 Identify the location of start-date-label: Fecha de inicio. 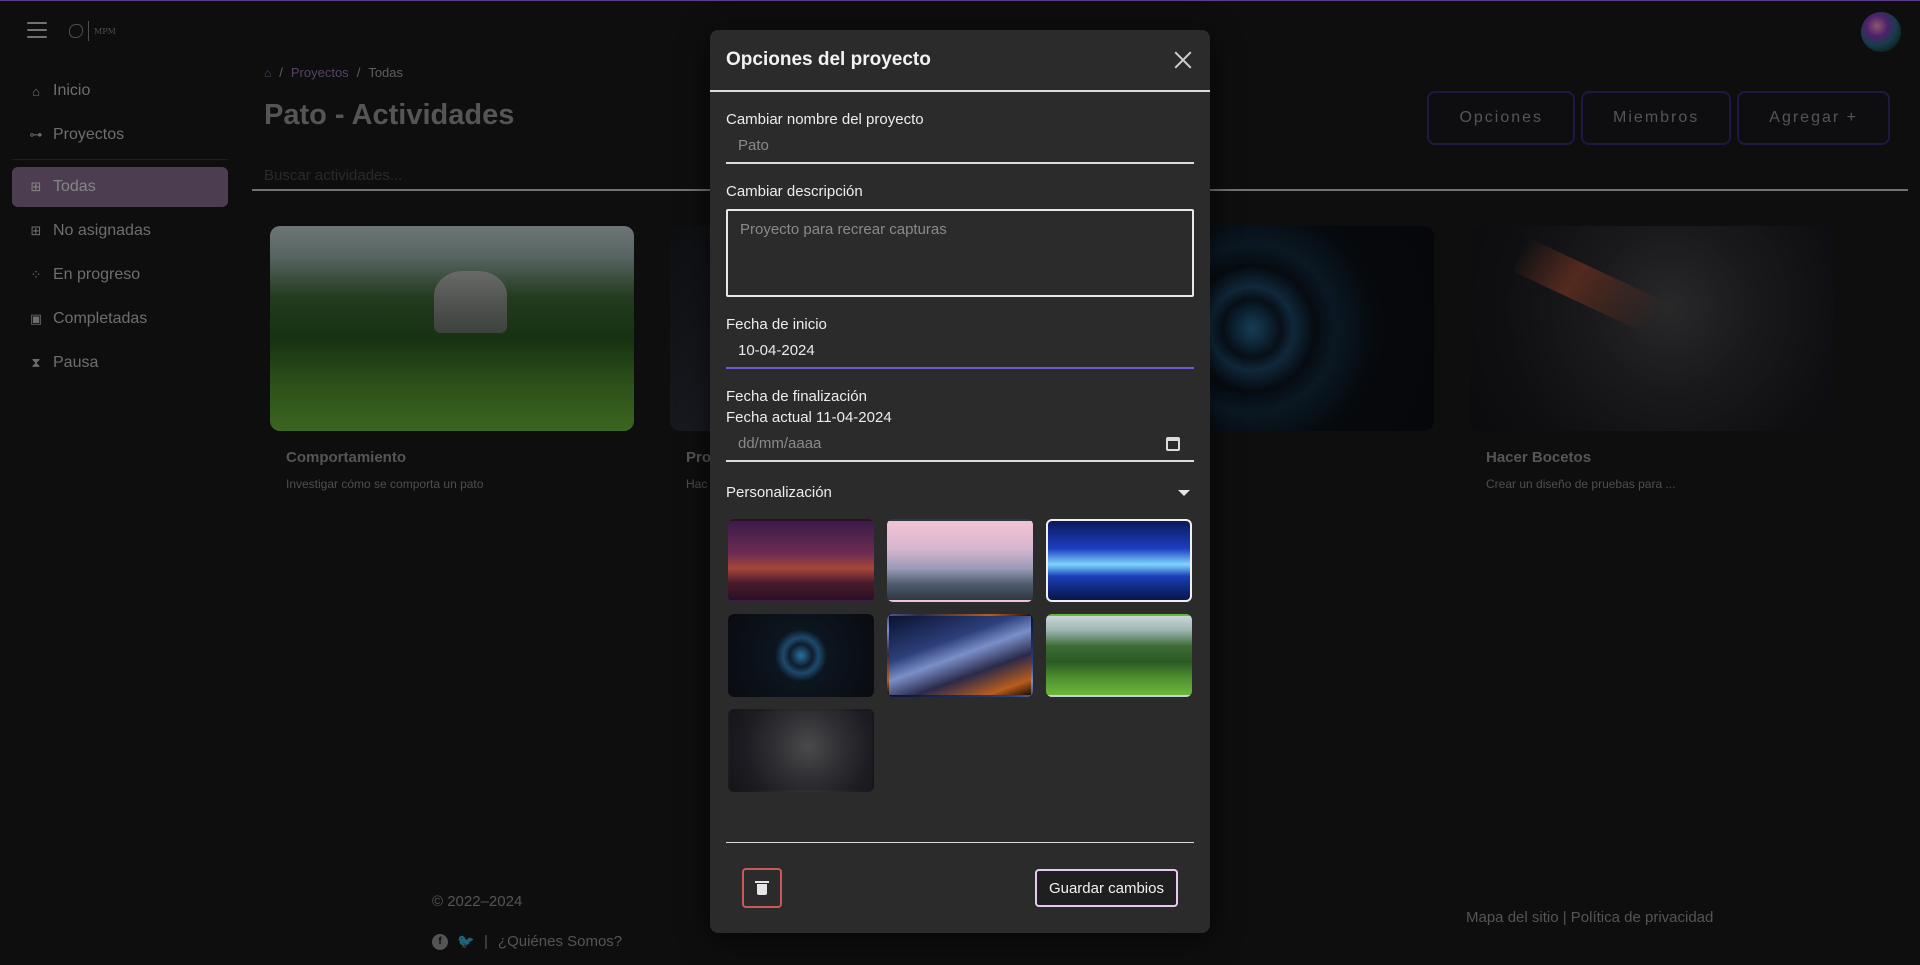
(776, 324).